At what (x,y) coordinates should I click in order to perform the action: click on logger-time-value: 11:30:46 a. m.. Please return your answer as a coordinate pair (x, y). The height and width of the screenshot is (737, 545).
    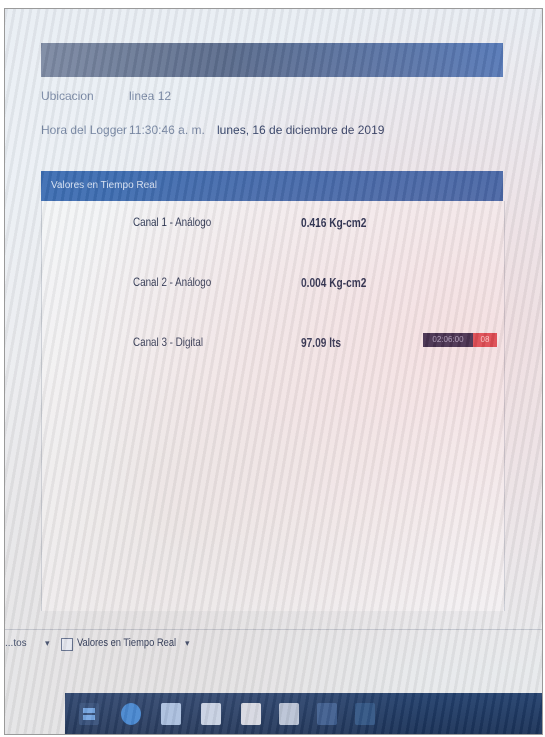
    Looking at the image, I should click on (167, 130).